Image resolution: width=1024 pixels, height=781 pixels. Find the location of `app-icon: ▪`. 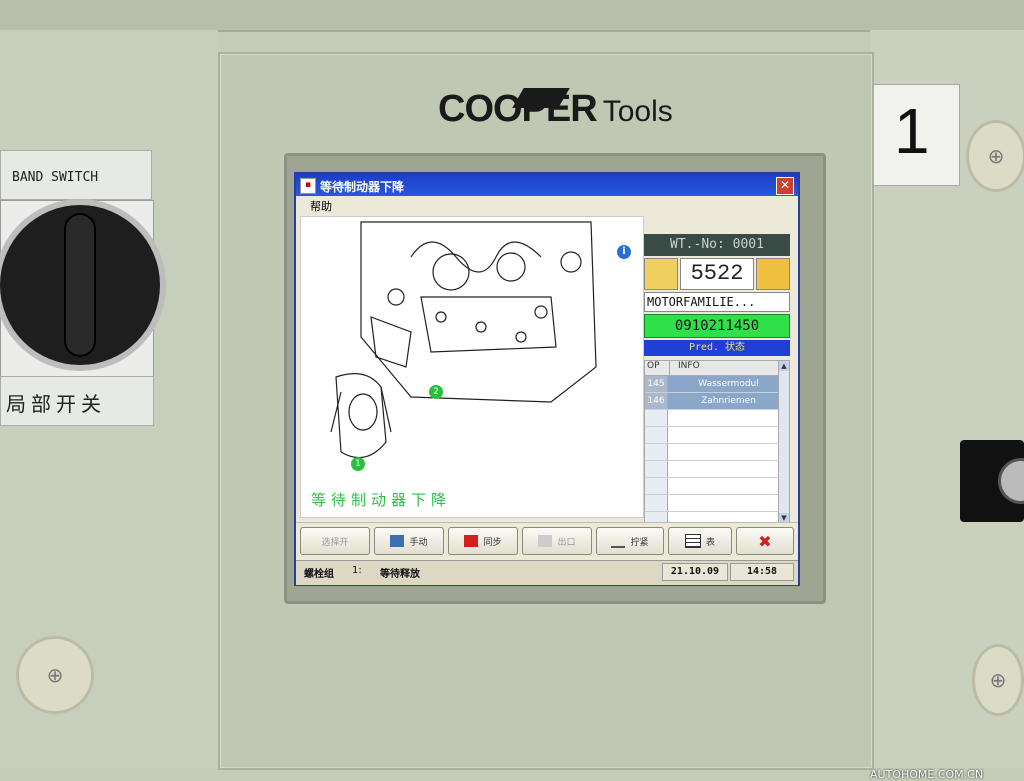

app-icon: ▪ is located at coordinates (308, 186).